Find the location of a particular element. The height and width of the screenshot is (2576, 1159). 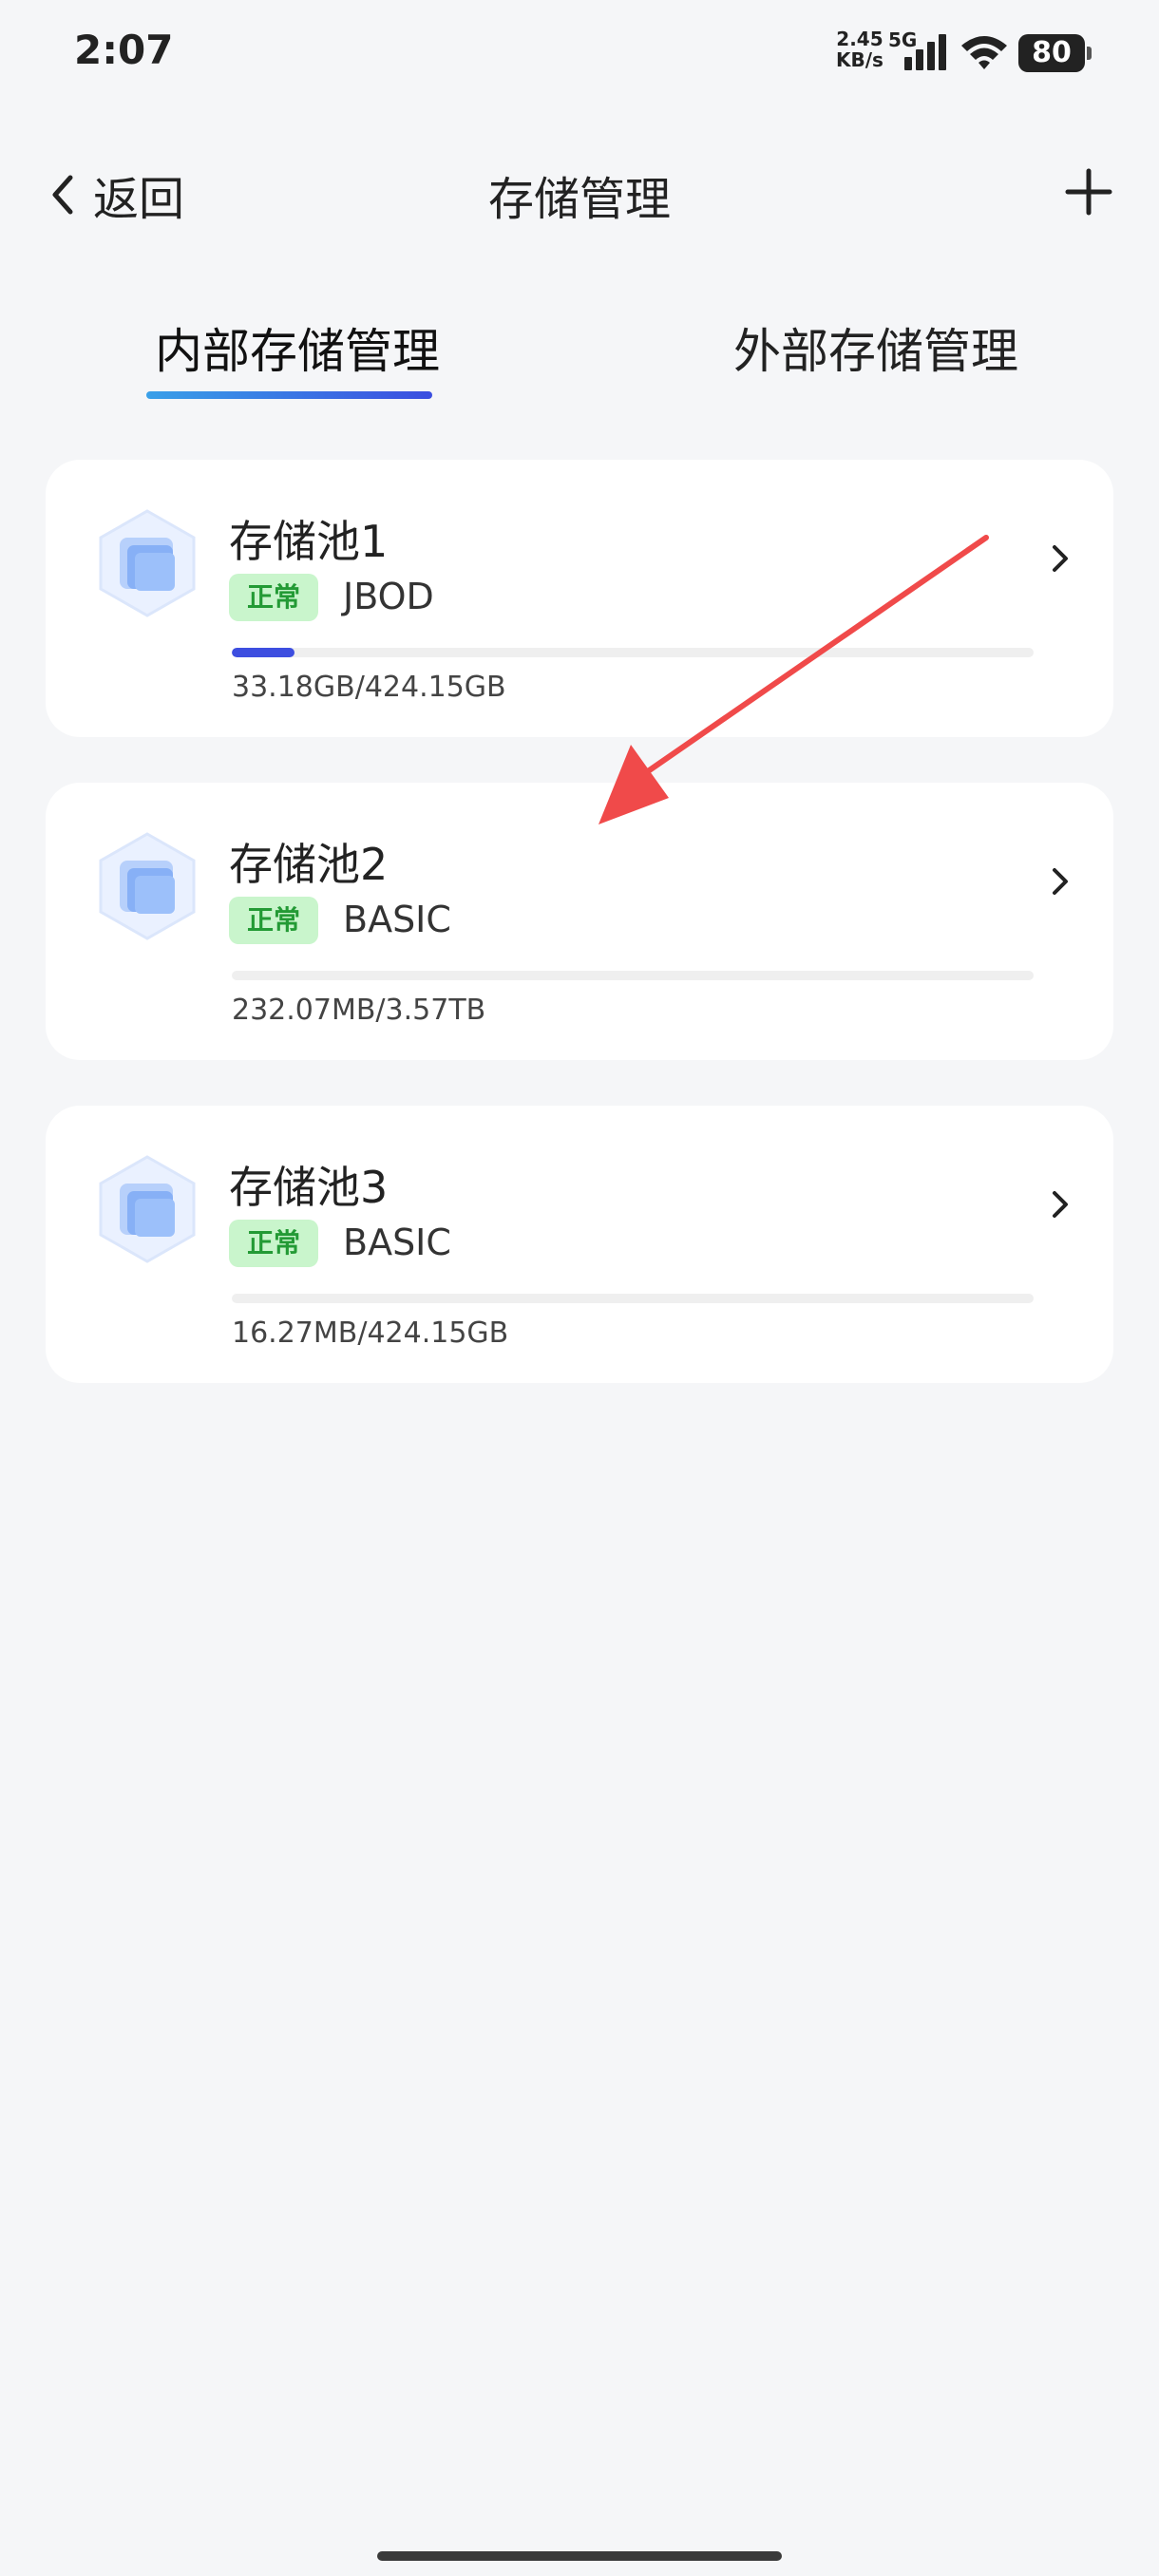

pool-name: 存储池2 is located at coordinates (309, 864).